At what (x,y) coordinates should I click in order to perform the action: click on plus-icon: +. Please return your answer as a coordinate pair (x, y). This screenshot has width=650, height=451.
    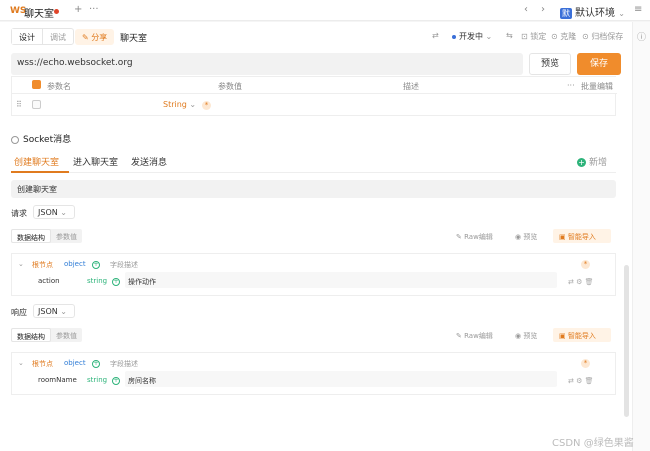
    Looking at the image, I should click on (581, 162).